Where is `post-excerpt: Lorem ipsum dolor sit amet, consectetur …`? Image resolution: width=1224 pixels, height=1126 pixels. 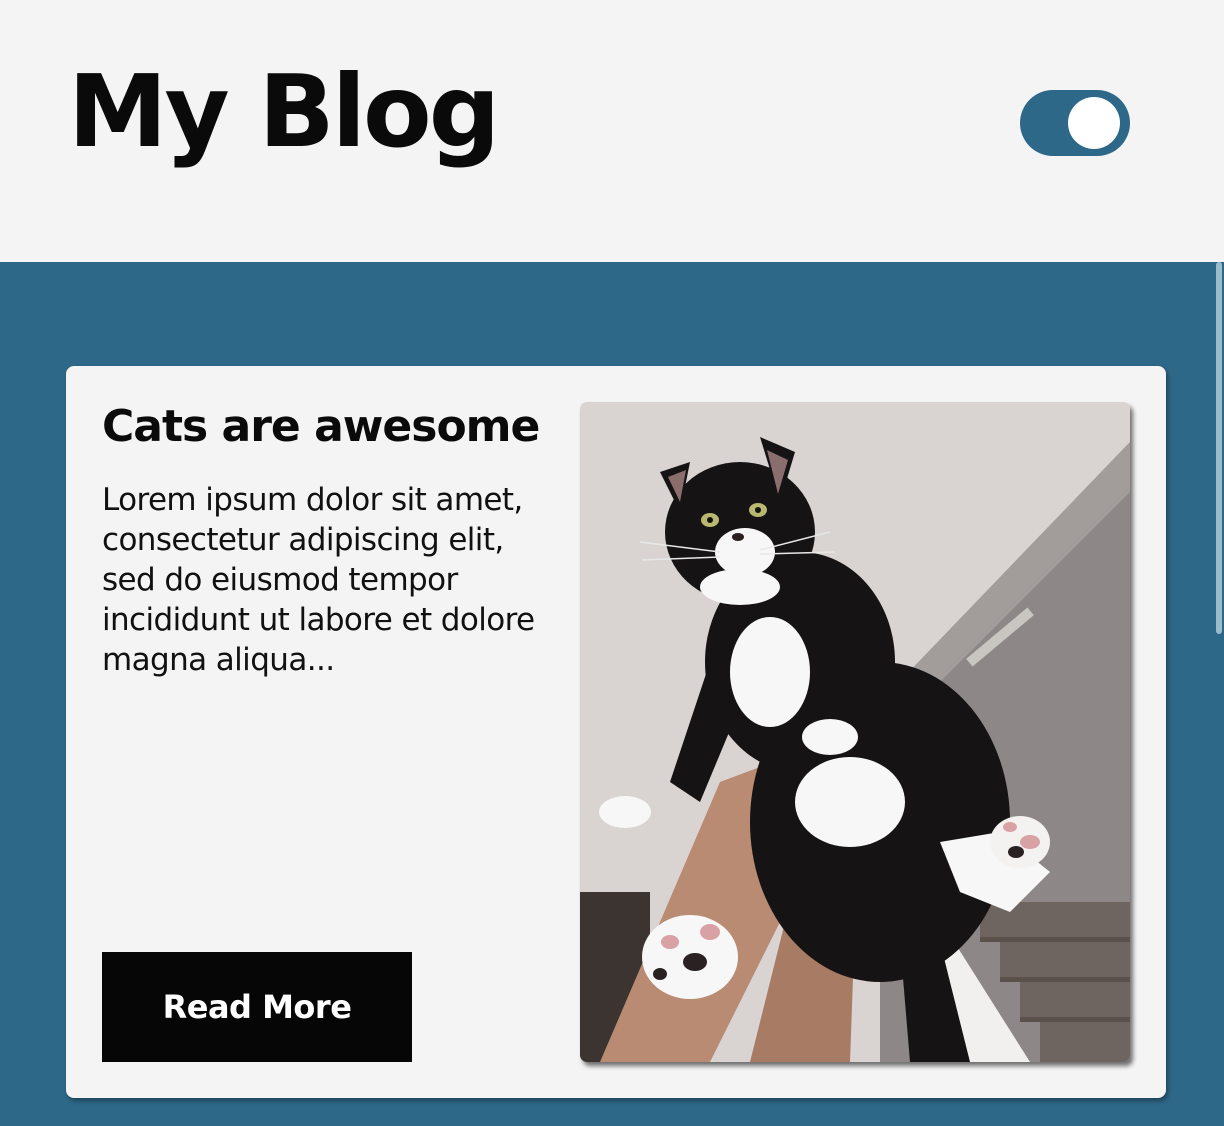 post-excerpt: Lorem ipsum dolor sit amet, consectetur … is located at coordinates (318, 580).